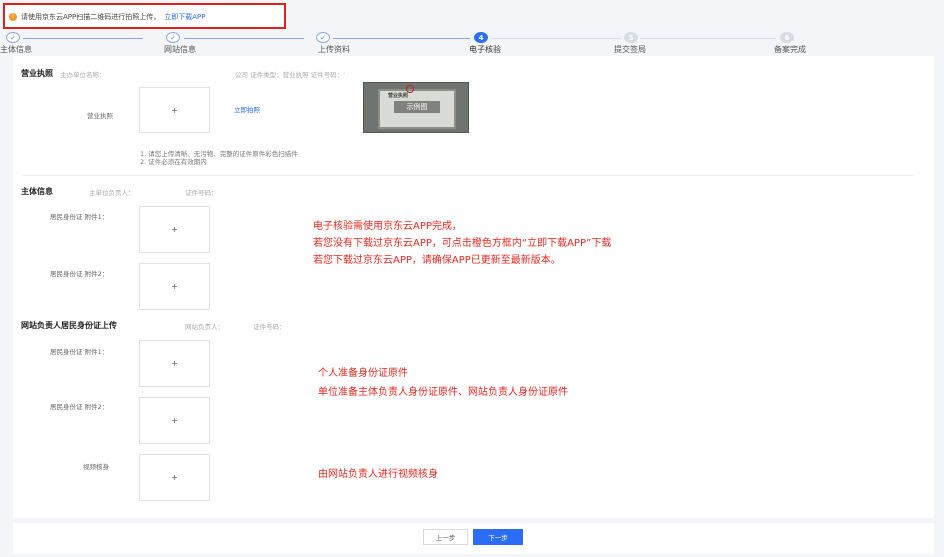  What do you see at coordinates (468, 175) in the screenshot?
I see `section-divider` at bounding box center [468, 175].